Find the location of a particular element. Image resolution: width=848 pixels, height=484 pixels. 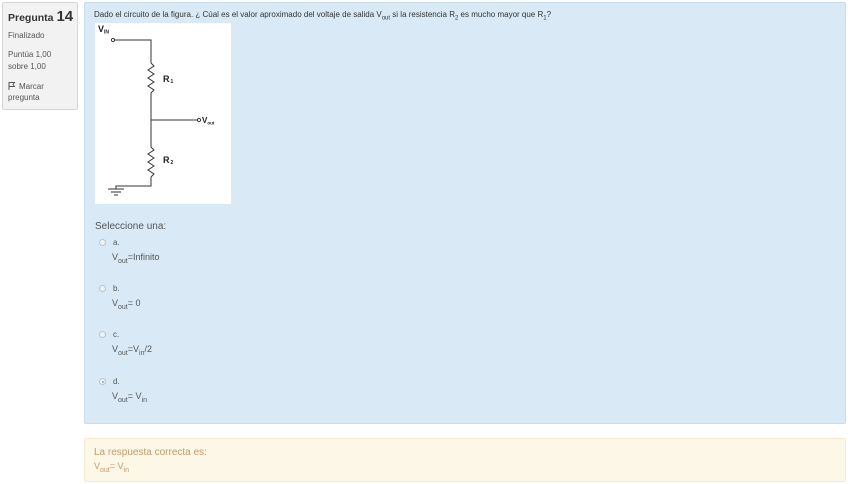

svg-text: Vout is located at coordinates (208, 121).